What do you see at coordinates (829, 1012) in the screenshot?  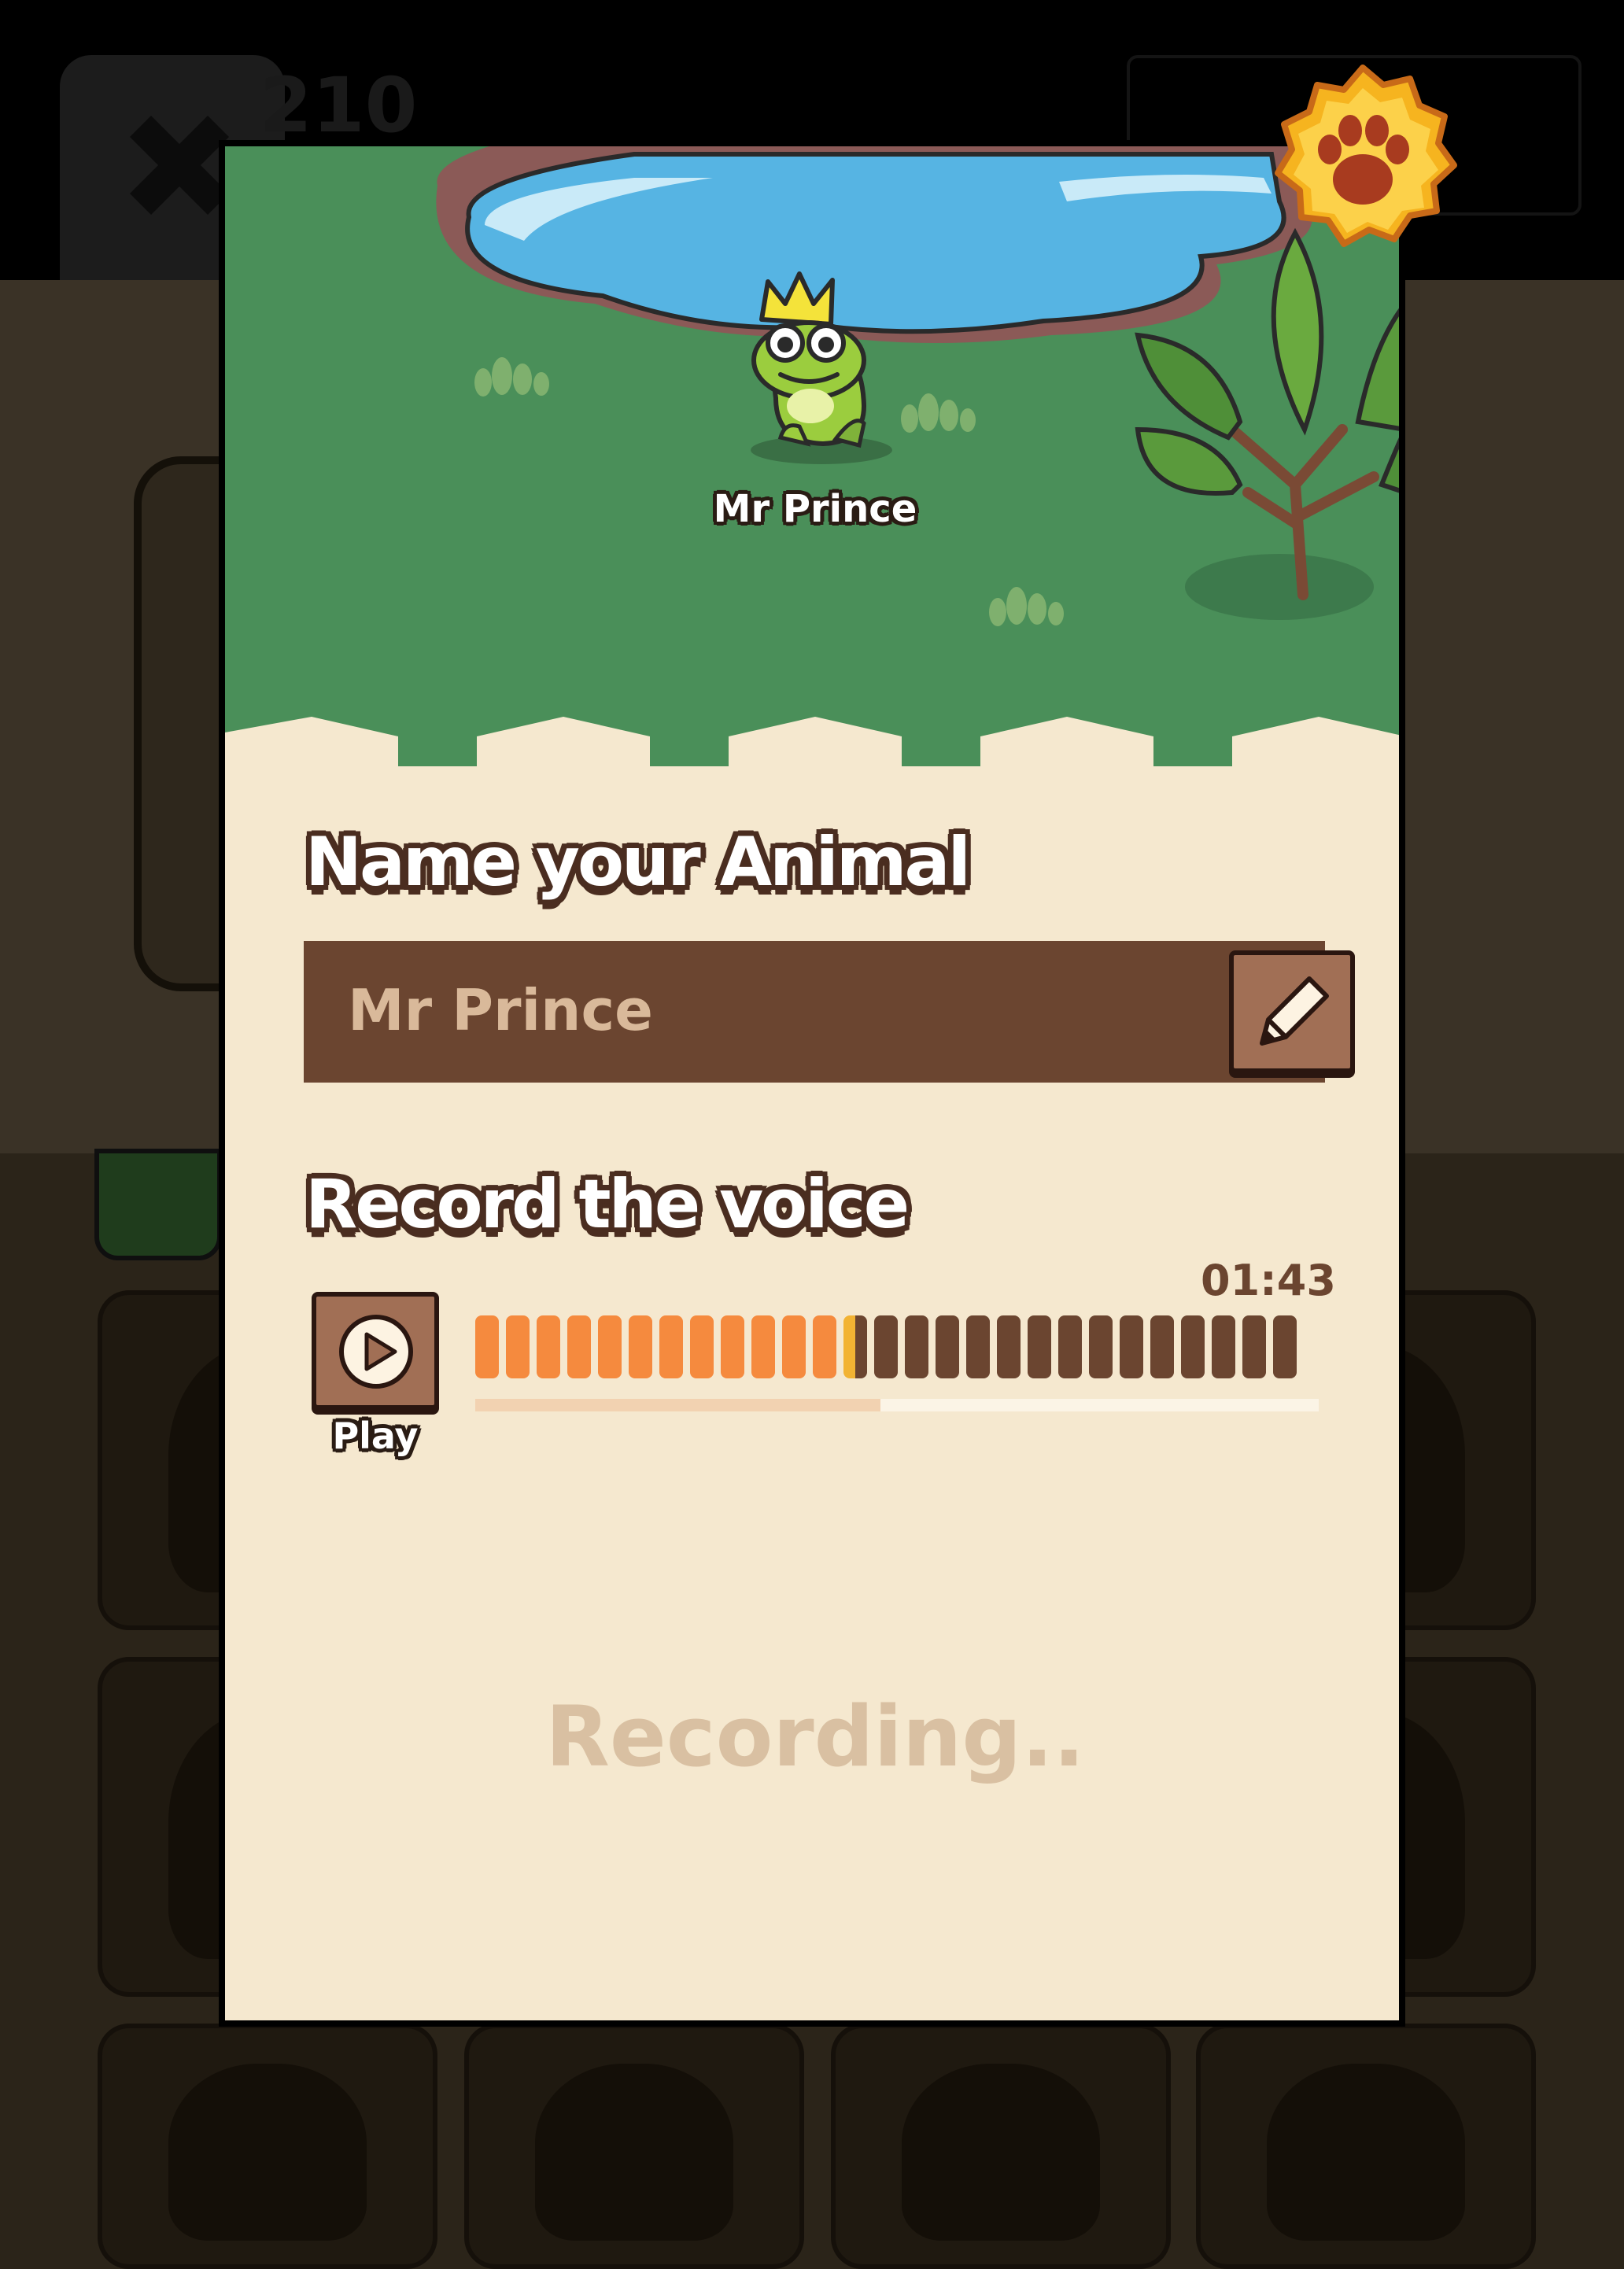 I see `animal-name-field: Mr Prince` at bounding box center [829, 1012].